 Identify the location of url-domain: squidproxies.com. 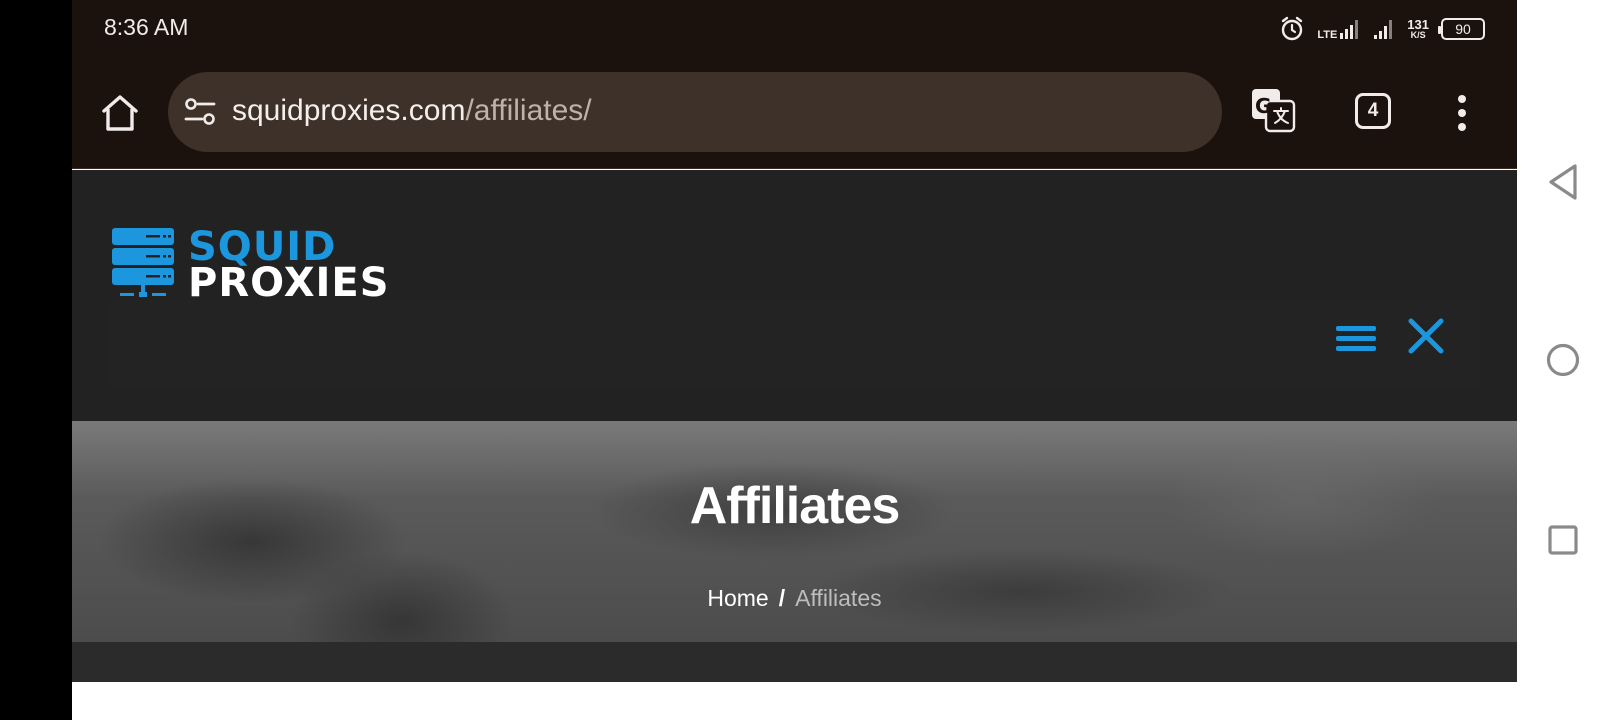
(349, 110).